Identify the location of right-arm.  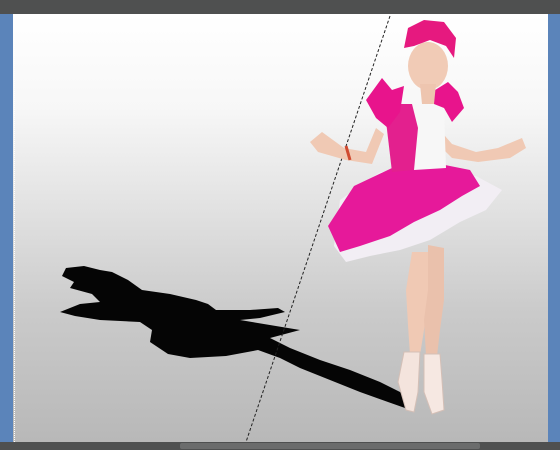
(481, 145).